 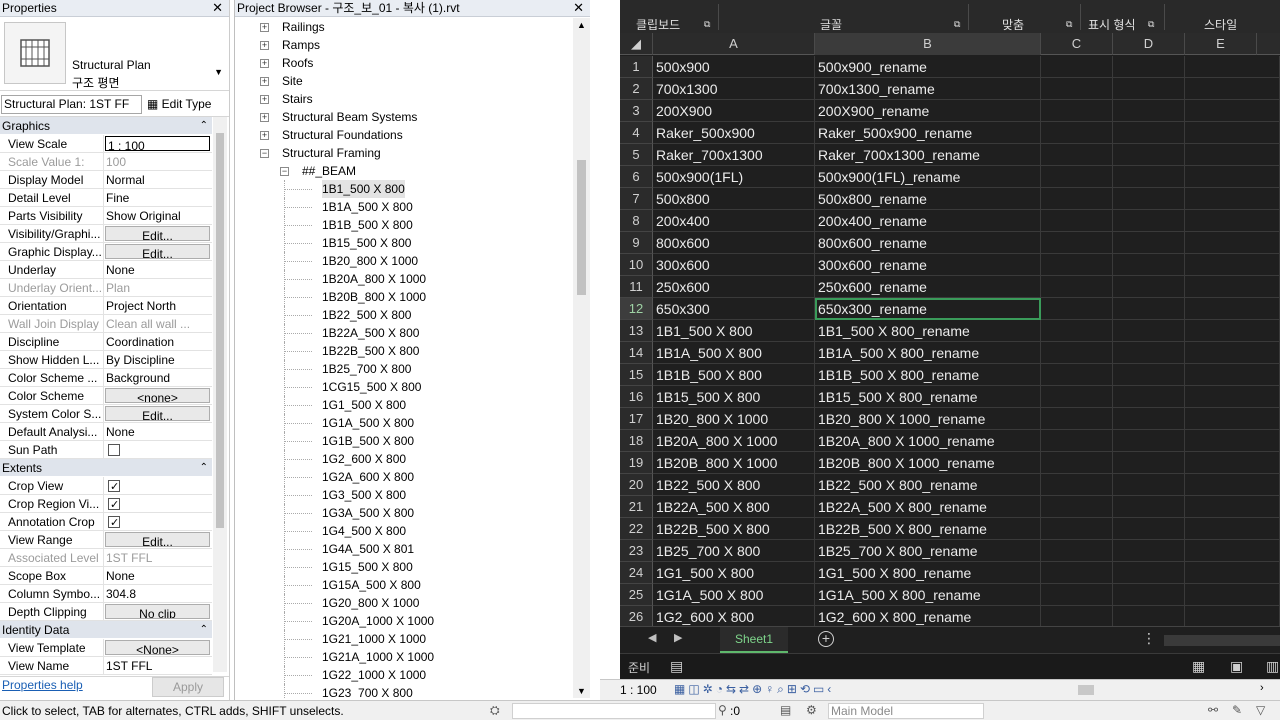 What do you see at coordinates (404, 423) in the screenshot?
I see `browser-tree-item: 1G1A_500 X 800` at bounding box center [404, 423].